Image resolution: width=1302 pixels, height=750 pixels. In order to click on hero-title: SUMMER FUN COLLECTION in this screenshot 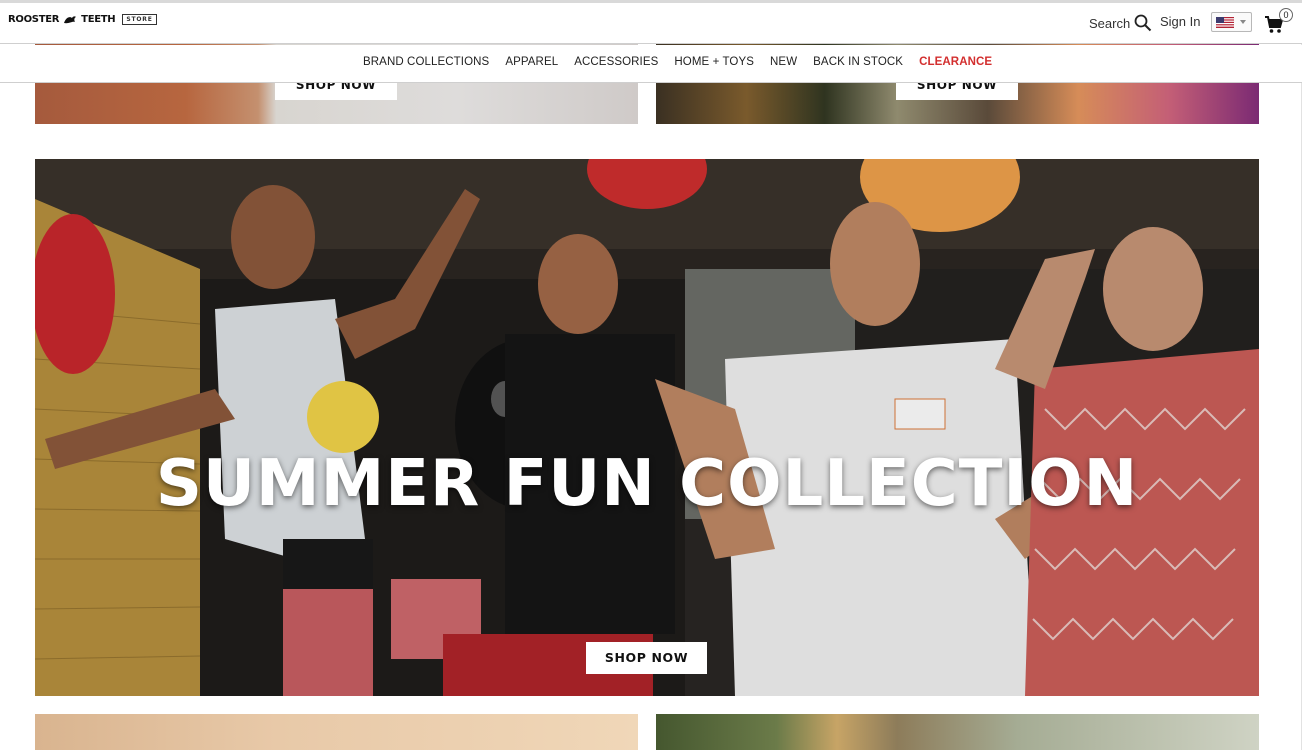, I will do `click(647, 484)`.